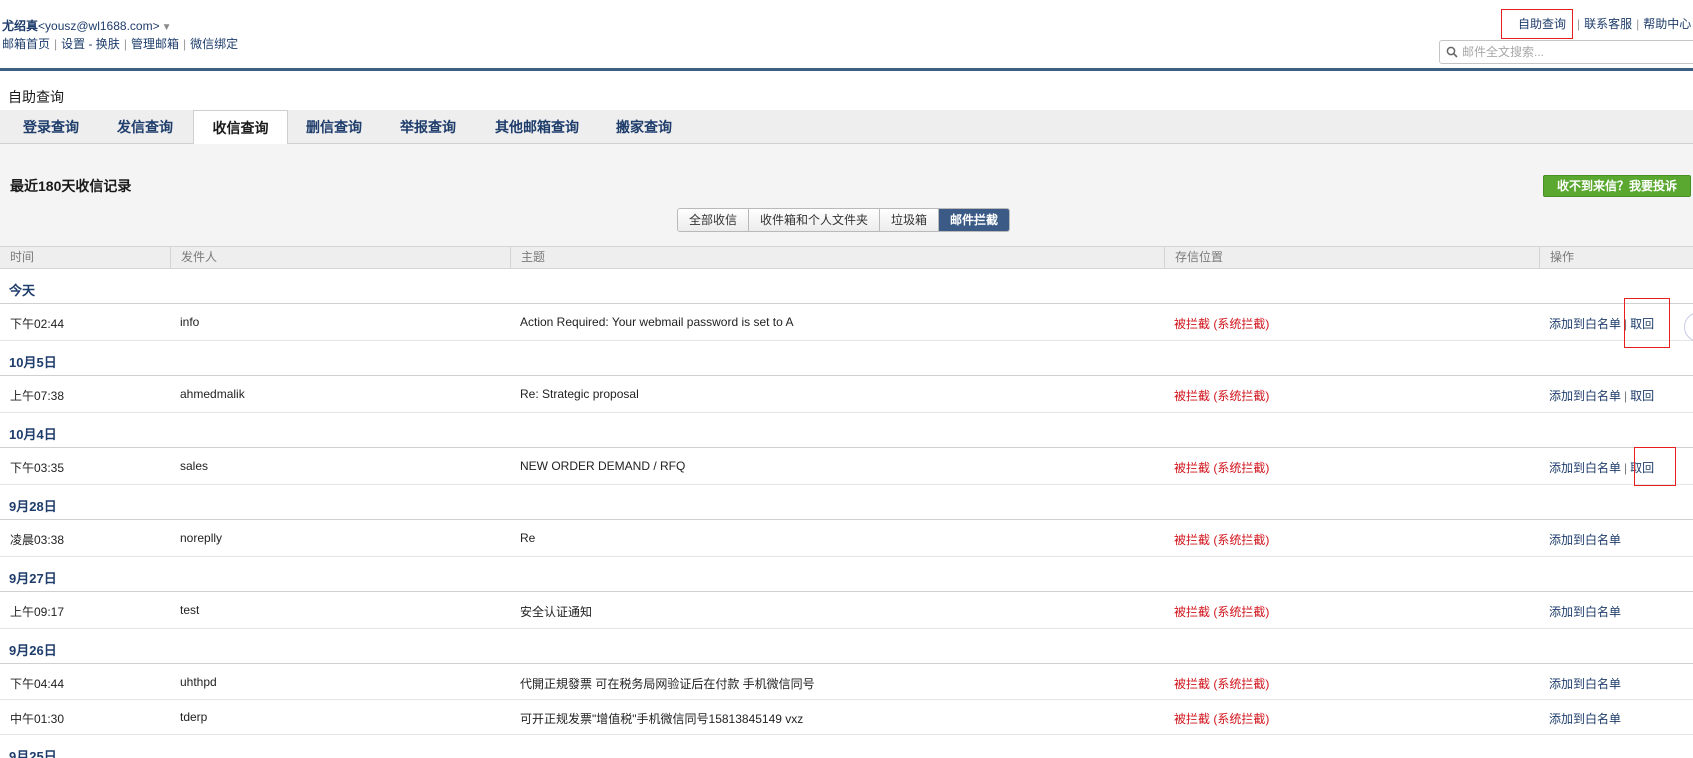  What do you see at coordinates (22, 257) in the screenshot?
I see `column-time: 时间` at bounding box center [22, 257].